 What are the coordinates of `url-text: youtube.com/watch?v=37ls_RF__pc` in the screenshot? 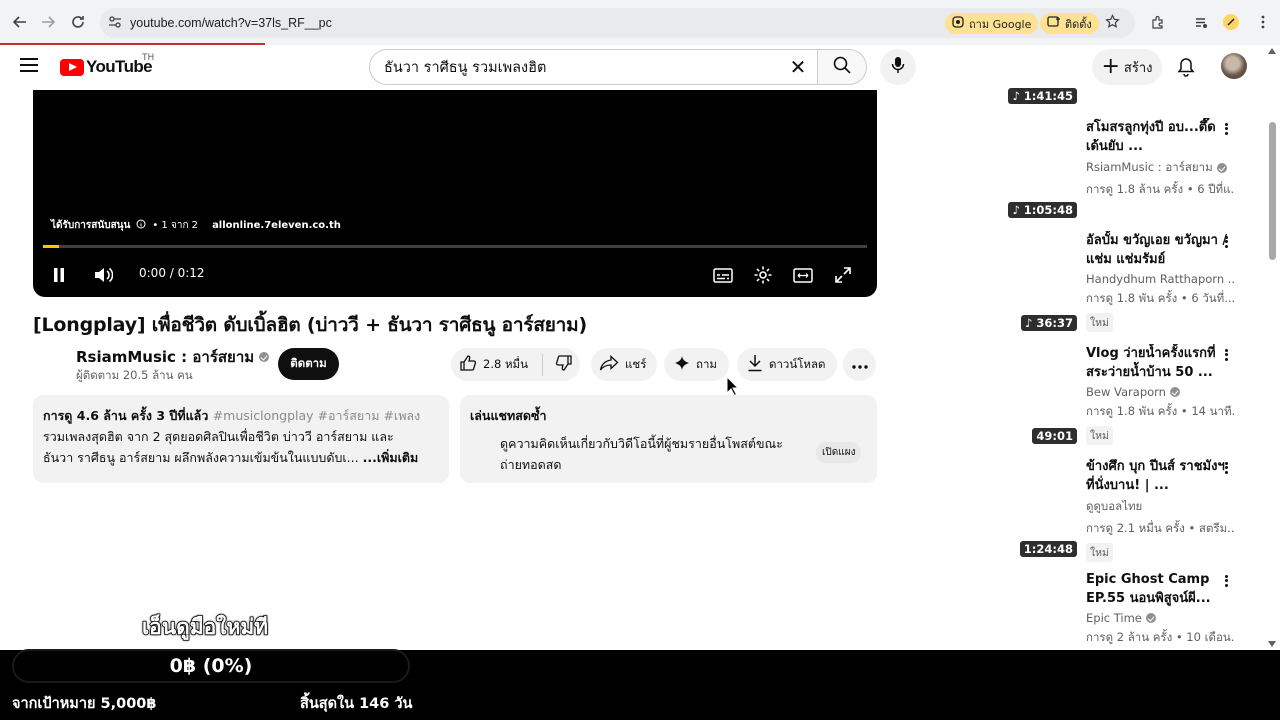 It's located at (231, 23).